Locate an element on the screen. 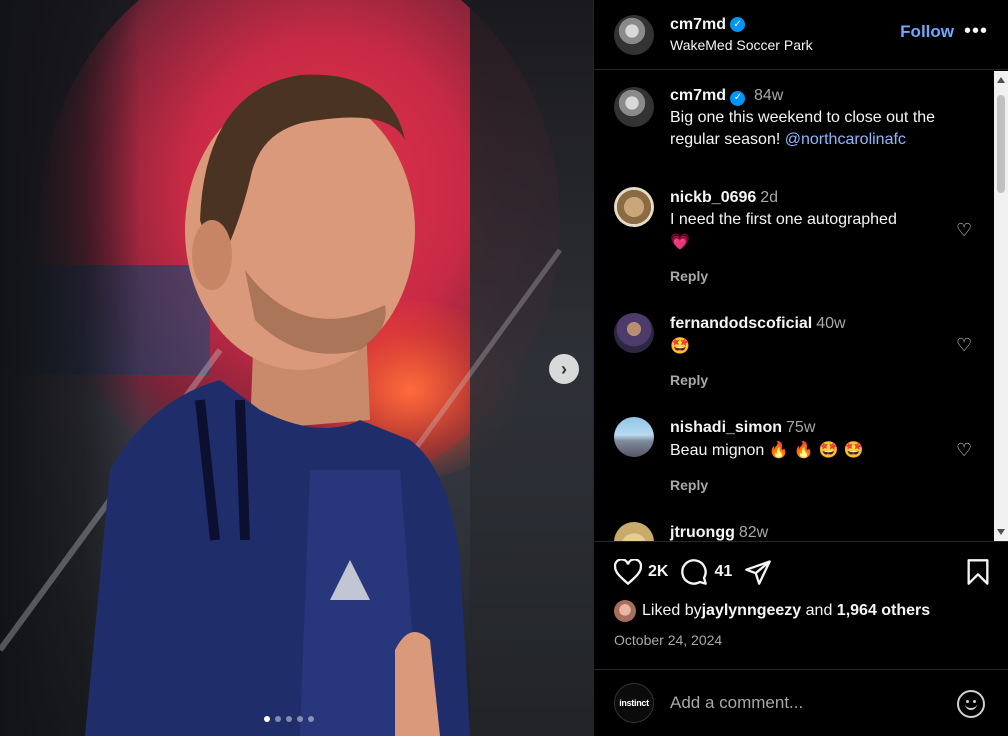 This screenshot has height=736, width=1008. scroll-up-icon is located at coordinates (1001, 80).